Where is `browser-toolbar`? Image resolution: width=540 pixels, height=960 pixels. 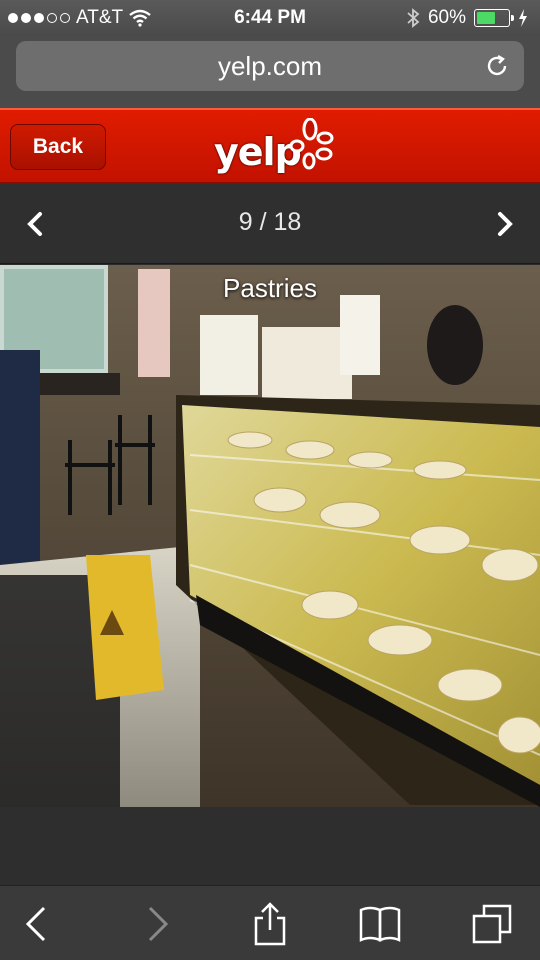 browser-toolbar is located at coordinates (270, 922).